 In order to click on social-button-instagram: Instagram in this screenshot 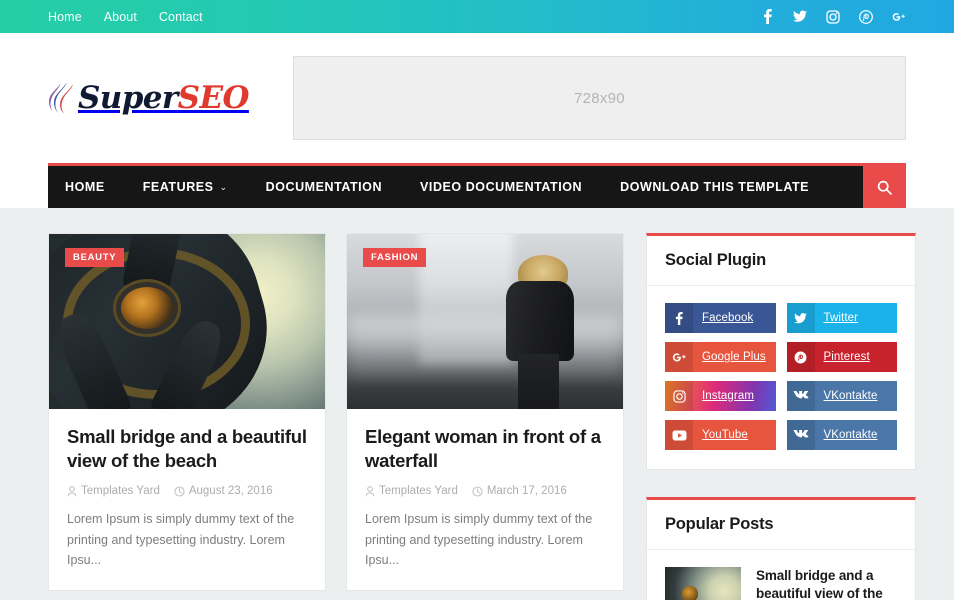, I will do `click(720, 396)`.